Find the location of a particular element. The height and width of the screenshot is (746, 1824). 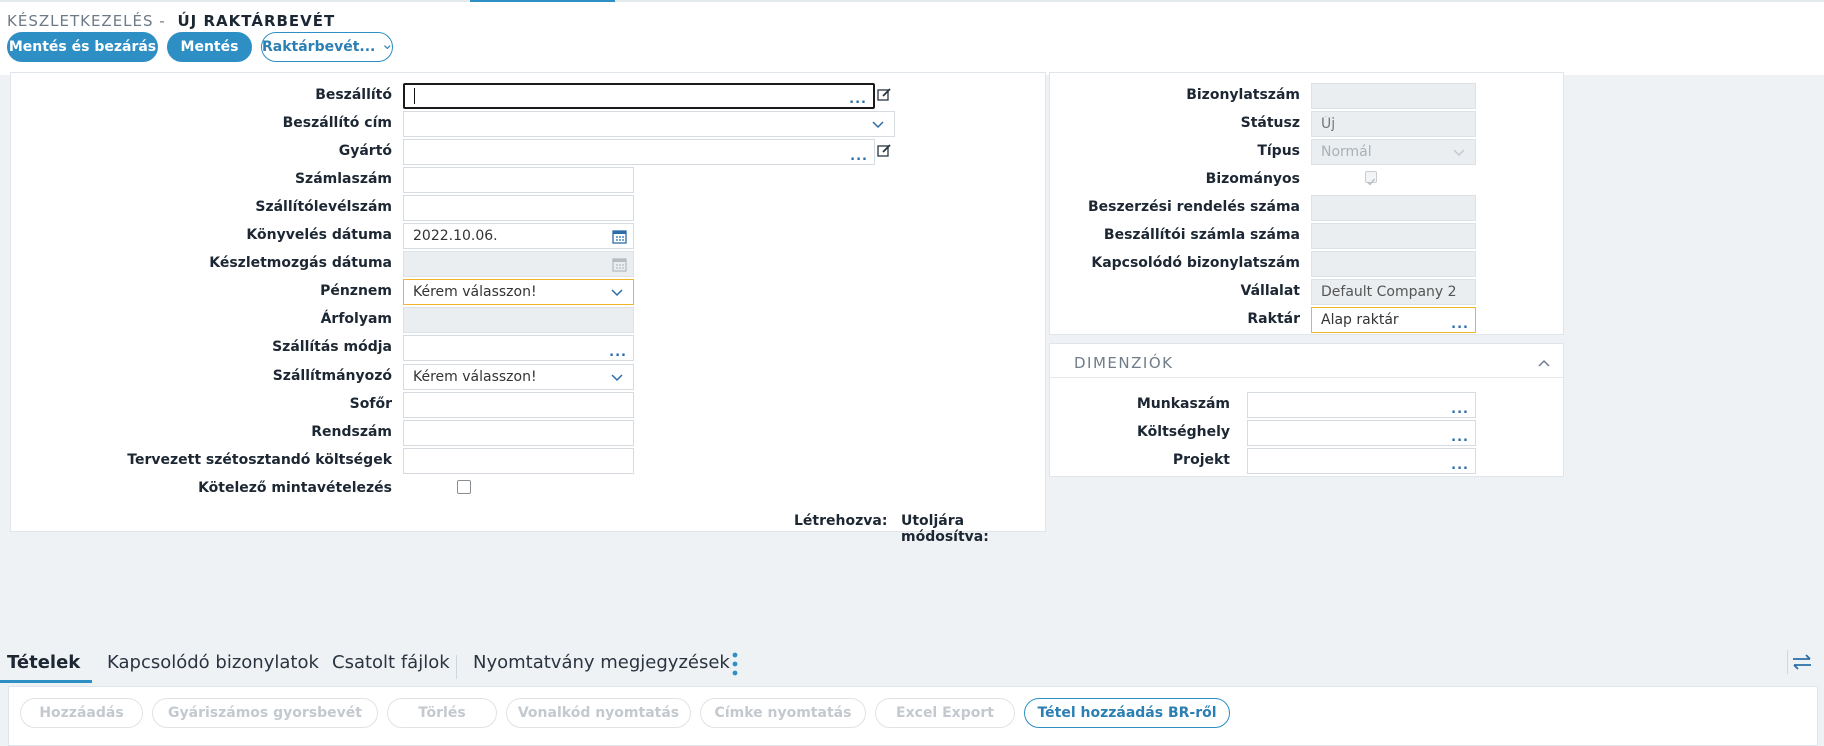

more-vertical-icon is located at coordinates (735, 664).